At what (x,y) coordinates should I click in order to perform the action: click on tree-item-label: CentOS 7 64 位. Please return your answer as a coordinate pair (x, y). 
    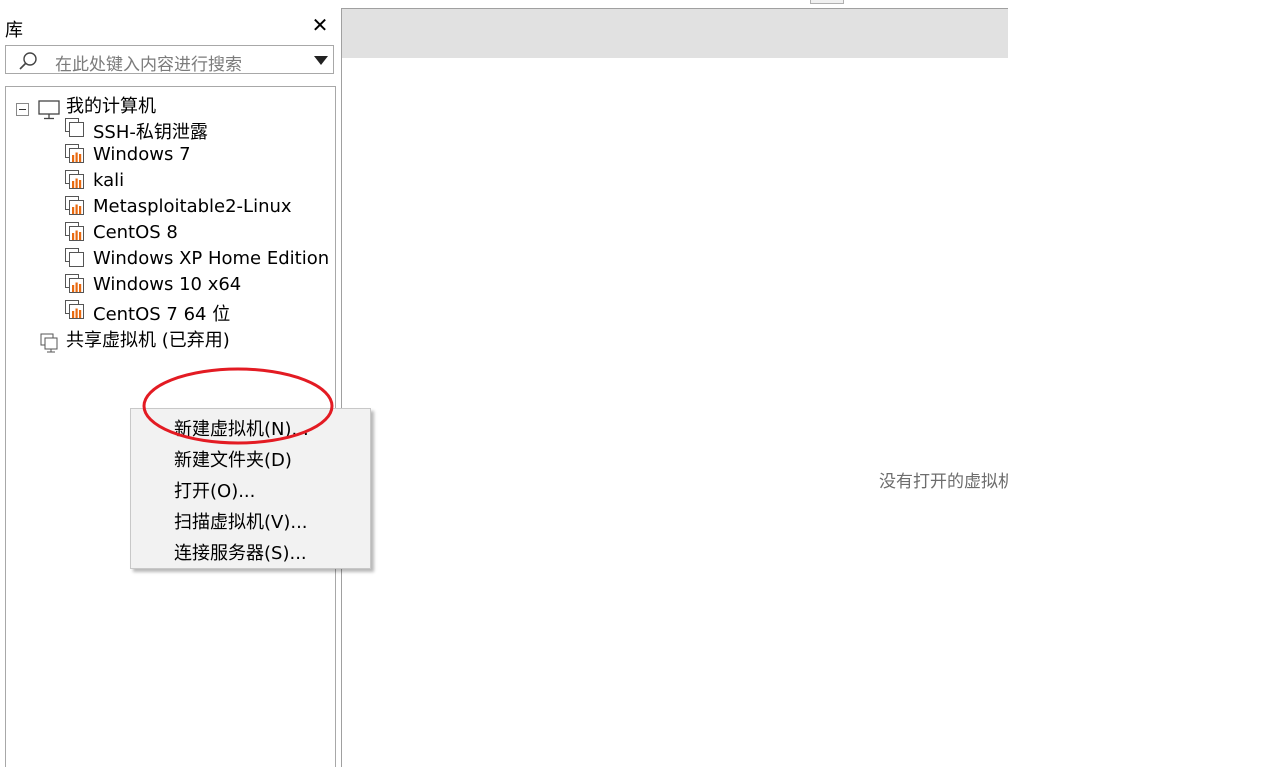
    Looking at the image, I should click on (162, 314).